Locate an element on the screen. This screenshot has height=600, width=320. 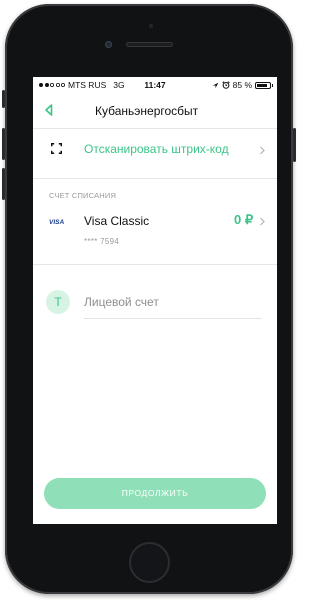
scan-barcode-button: Отсканировать штрих-код is located at coordinates (155, 152).